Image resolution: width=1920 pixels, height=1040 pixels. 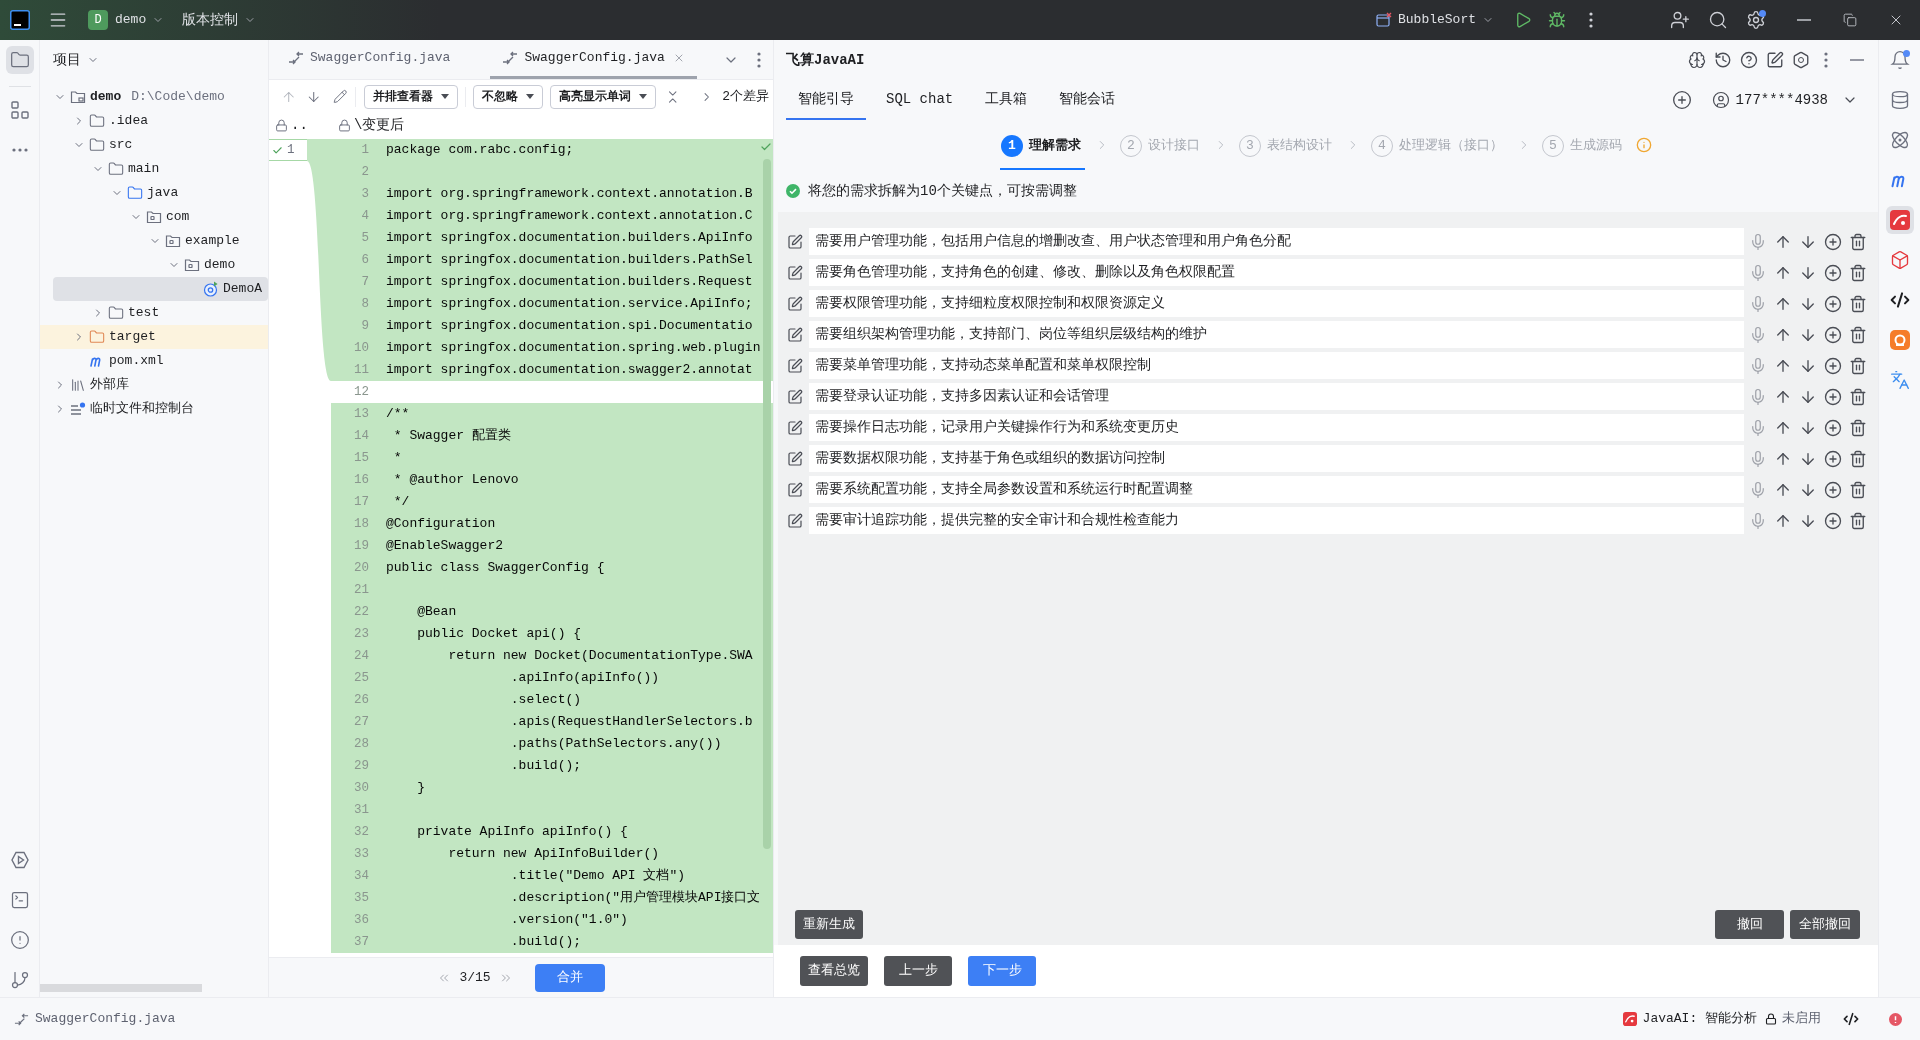 I want to click on lock-status: 未启用, so click(x=1801, y=1019).